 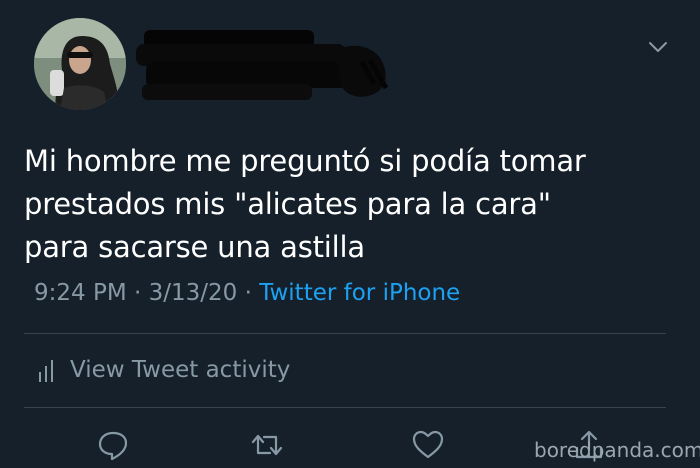 I want to click on tweet-source-link: Twitter for iPhone, so click(x=359, y=293).